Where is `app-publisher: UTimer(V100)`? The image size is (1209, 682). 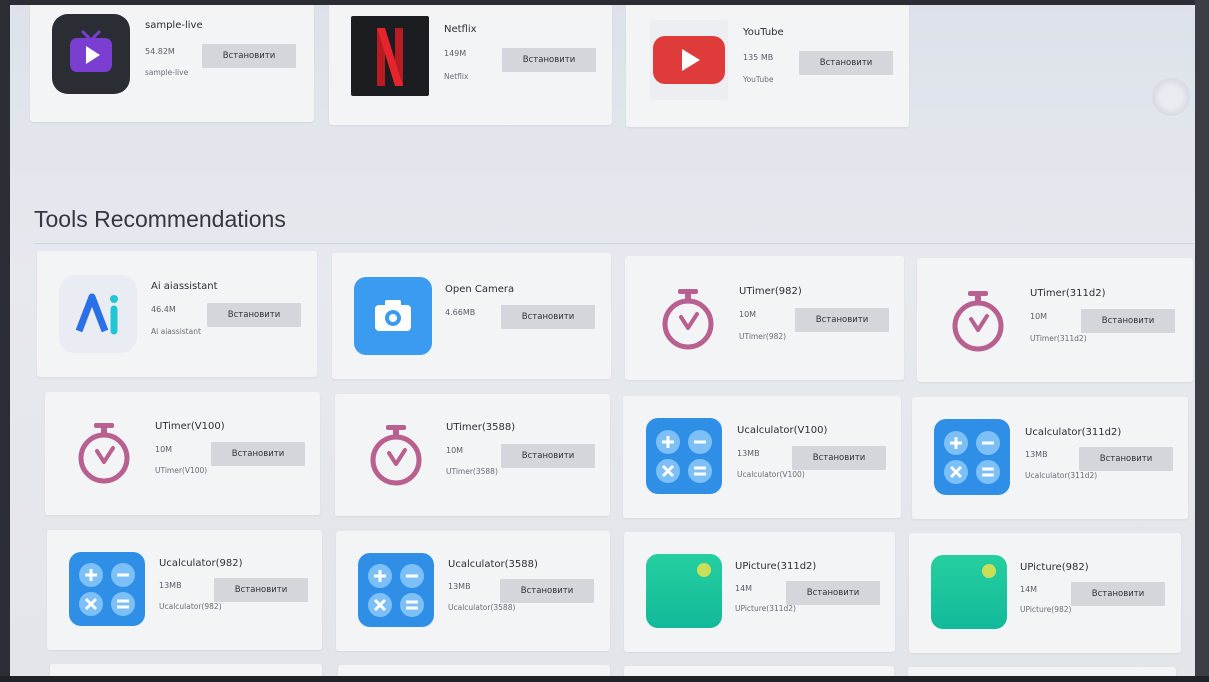
app-publisher: UTimer(V100) is located at coordinates (181, 470).